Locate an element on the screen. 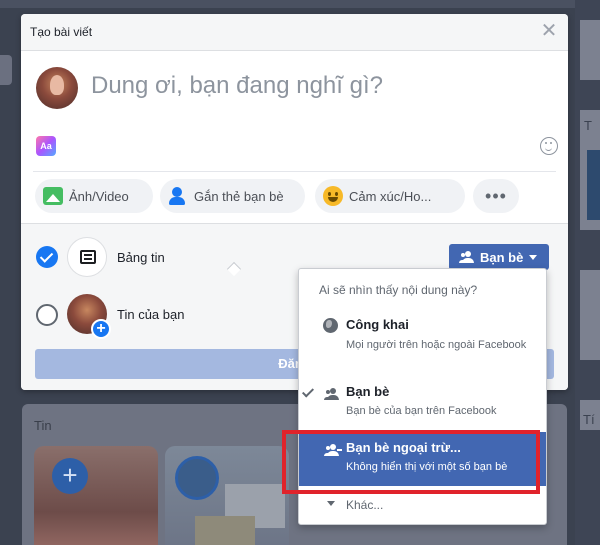 The width and height of the screenshot is (600, 545). photo-icon is located at coordinates (53, 196).